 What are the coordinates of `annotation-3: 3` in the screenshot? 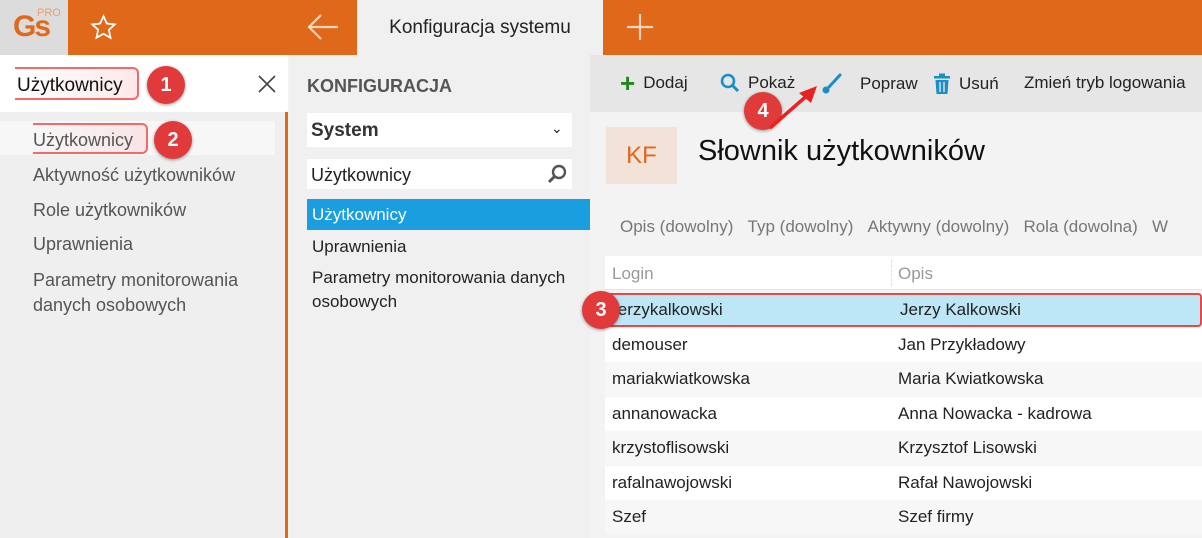 It's located at (601, 310).